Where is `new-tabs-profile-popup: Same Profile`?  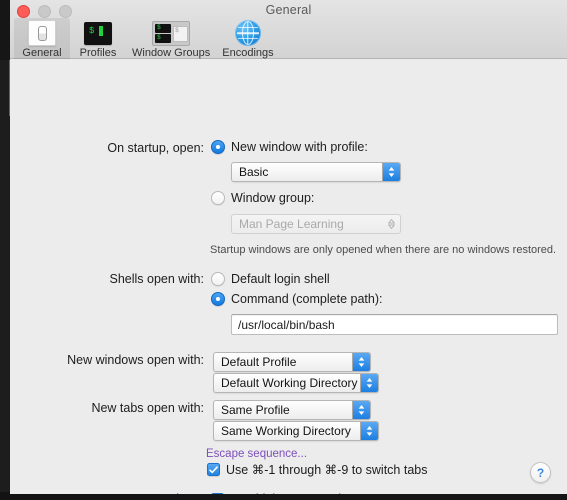
new-tabs-profile-popup: Same Profile is located at coordinates (292, 410).